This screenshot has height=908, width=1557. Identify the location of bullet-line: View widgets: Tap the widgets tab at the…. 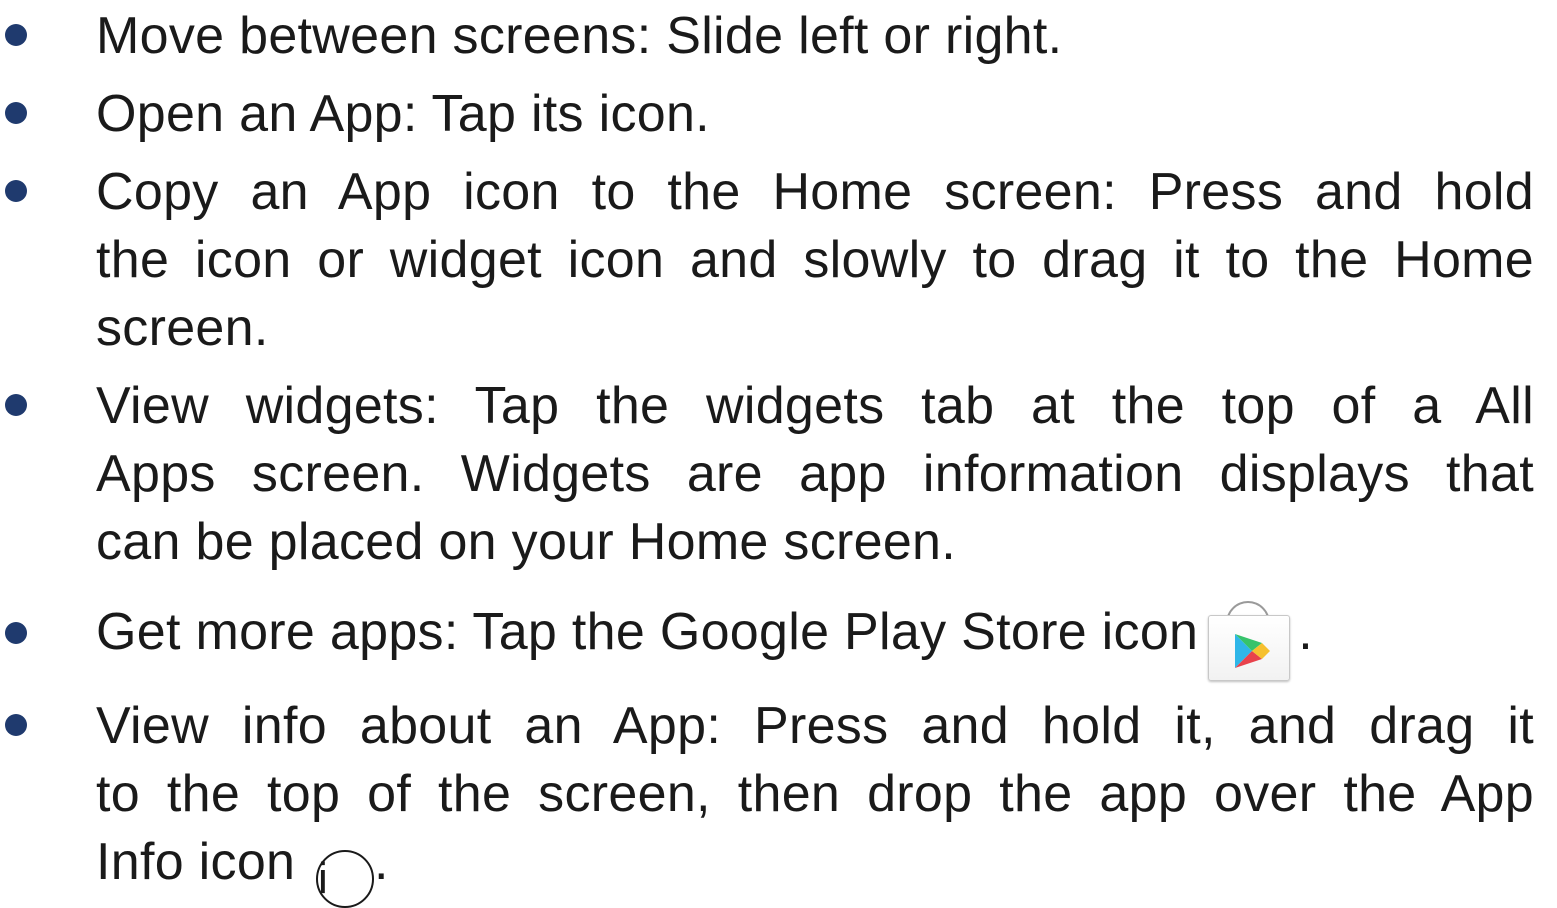
(815, 406).